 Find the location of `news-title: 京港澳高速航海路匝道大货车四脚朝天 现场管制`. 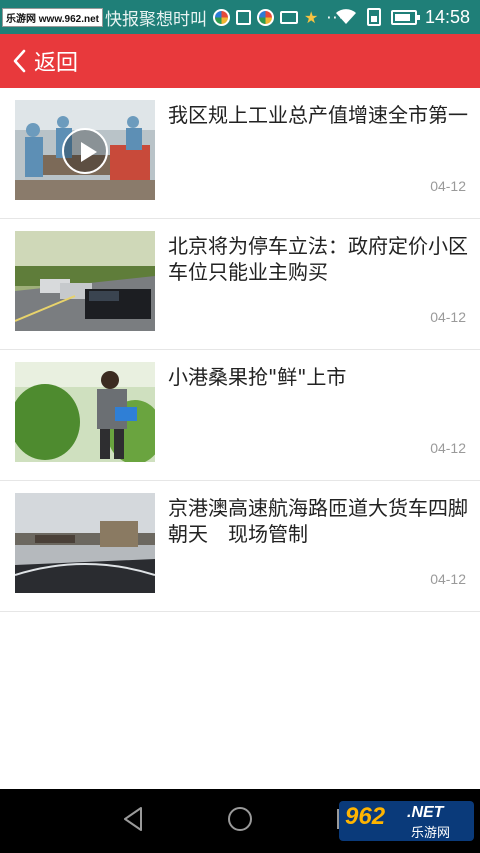

news-title: 京港澳高速航海路匝道大货车四脚朝天 现场管制 is located at coordinates (318, 521).